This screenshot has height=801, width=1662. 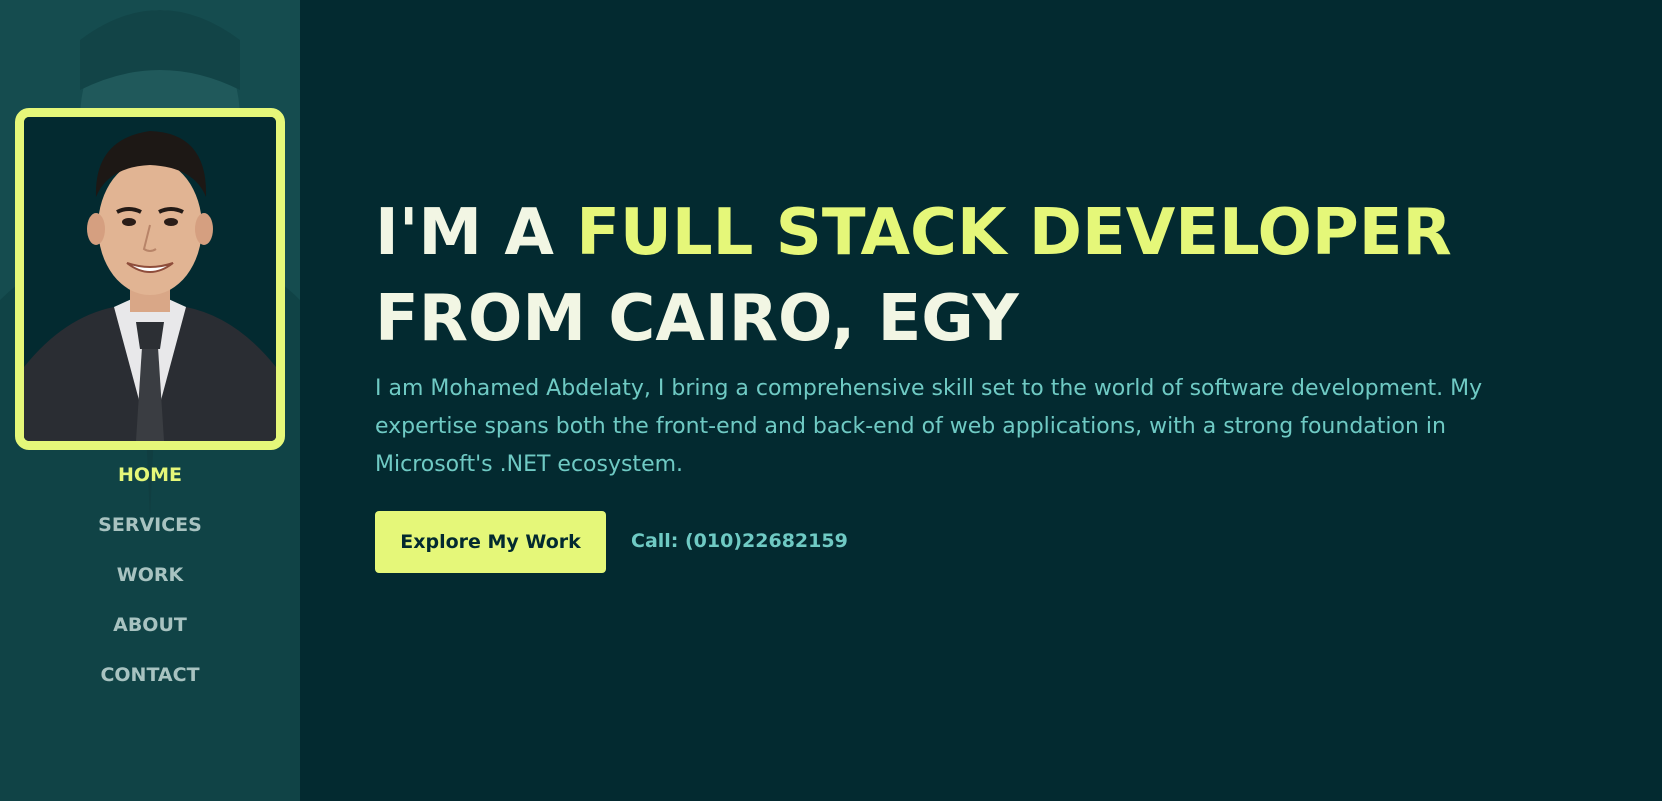 I want to click on headline-line-2: FROM CAIRO, EGY, so click(x=697, y=319).